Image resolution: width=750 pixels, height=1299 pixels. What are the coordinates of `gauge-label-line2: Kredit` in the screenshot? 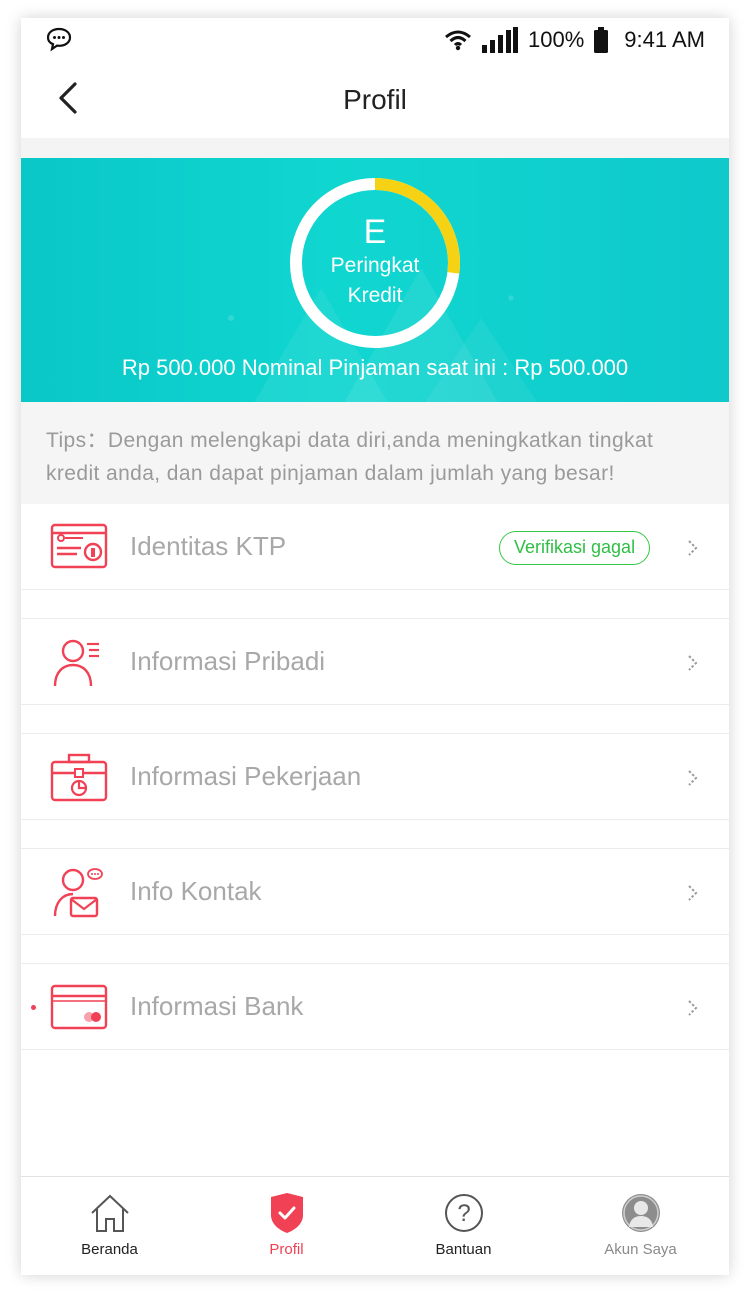 It's located at (375, 295).